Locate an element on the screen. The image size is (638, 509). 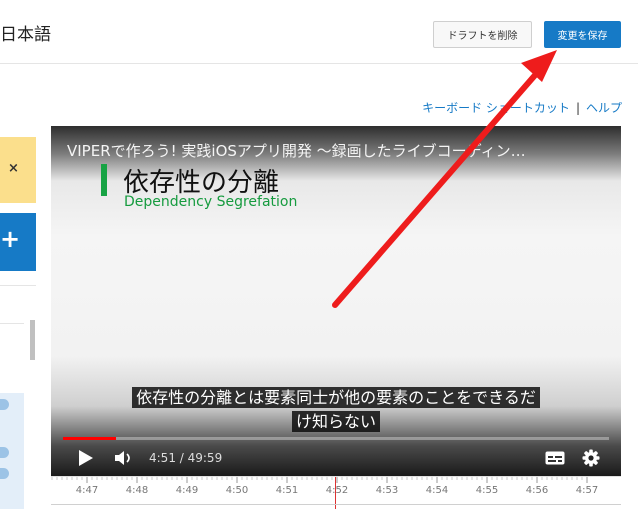
close-icon: × is located at coordinates (13, 168).